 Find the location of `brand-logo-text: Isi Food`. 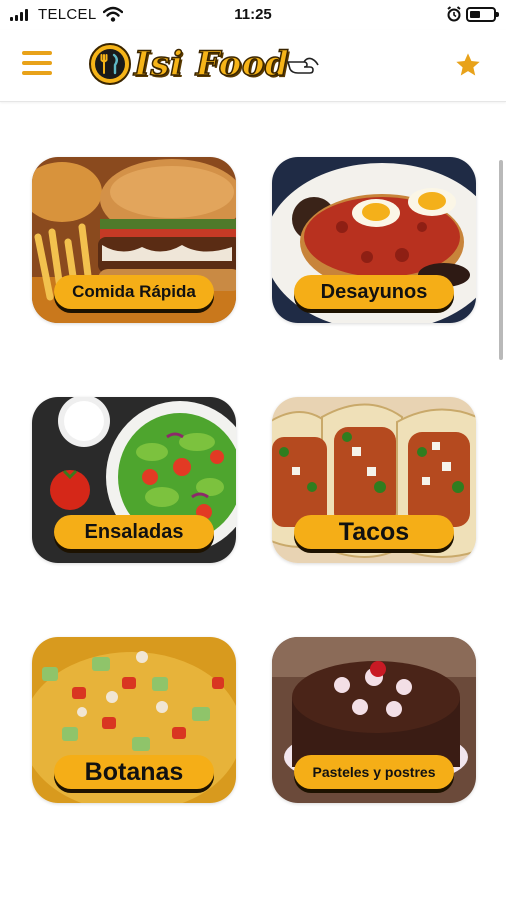

brand-logo-text: Isi Food is located at coordinates (211, 64).